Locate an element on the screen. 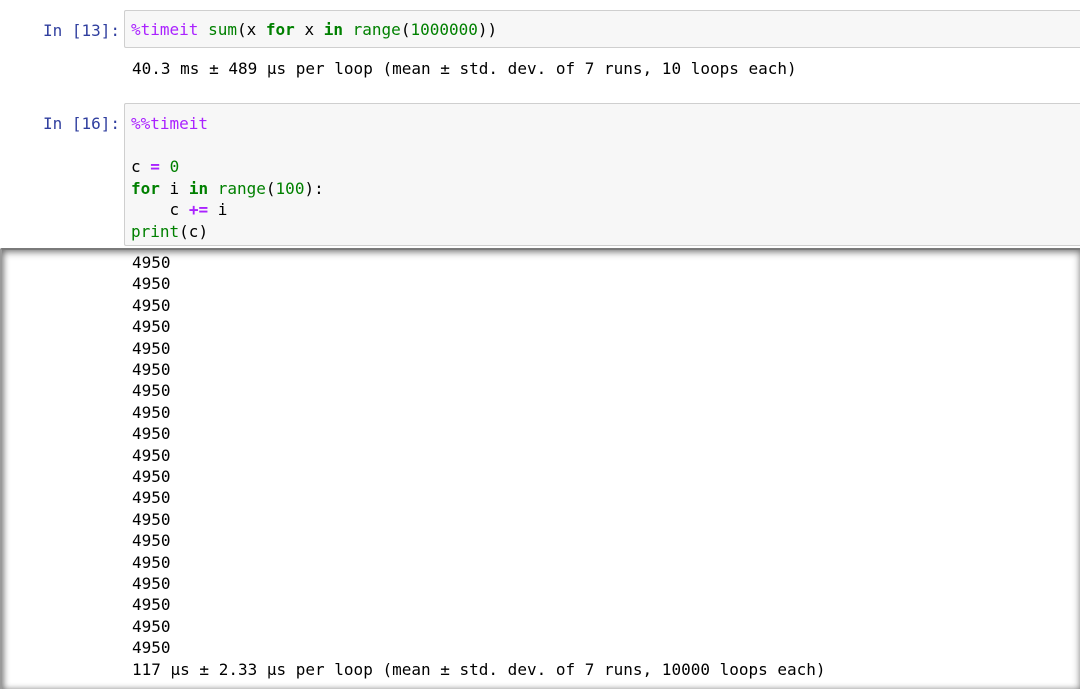  cell-magic-command: %%timeit is located at coordinates (170, 123).